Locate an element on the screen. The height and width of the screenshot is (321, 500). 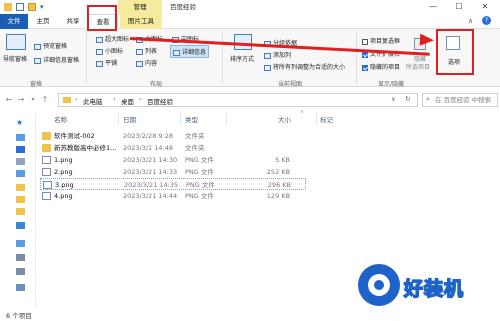
new-folder-icon is located at coordinates (32, 7).